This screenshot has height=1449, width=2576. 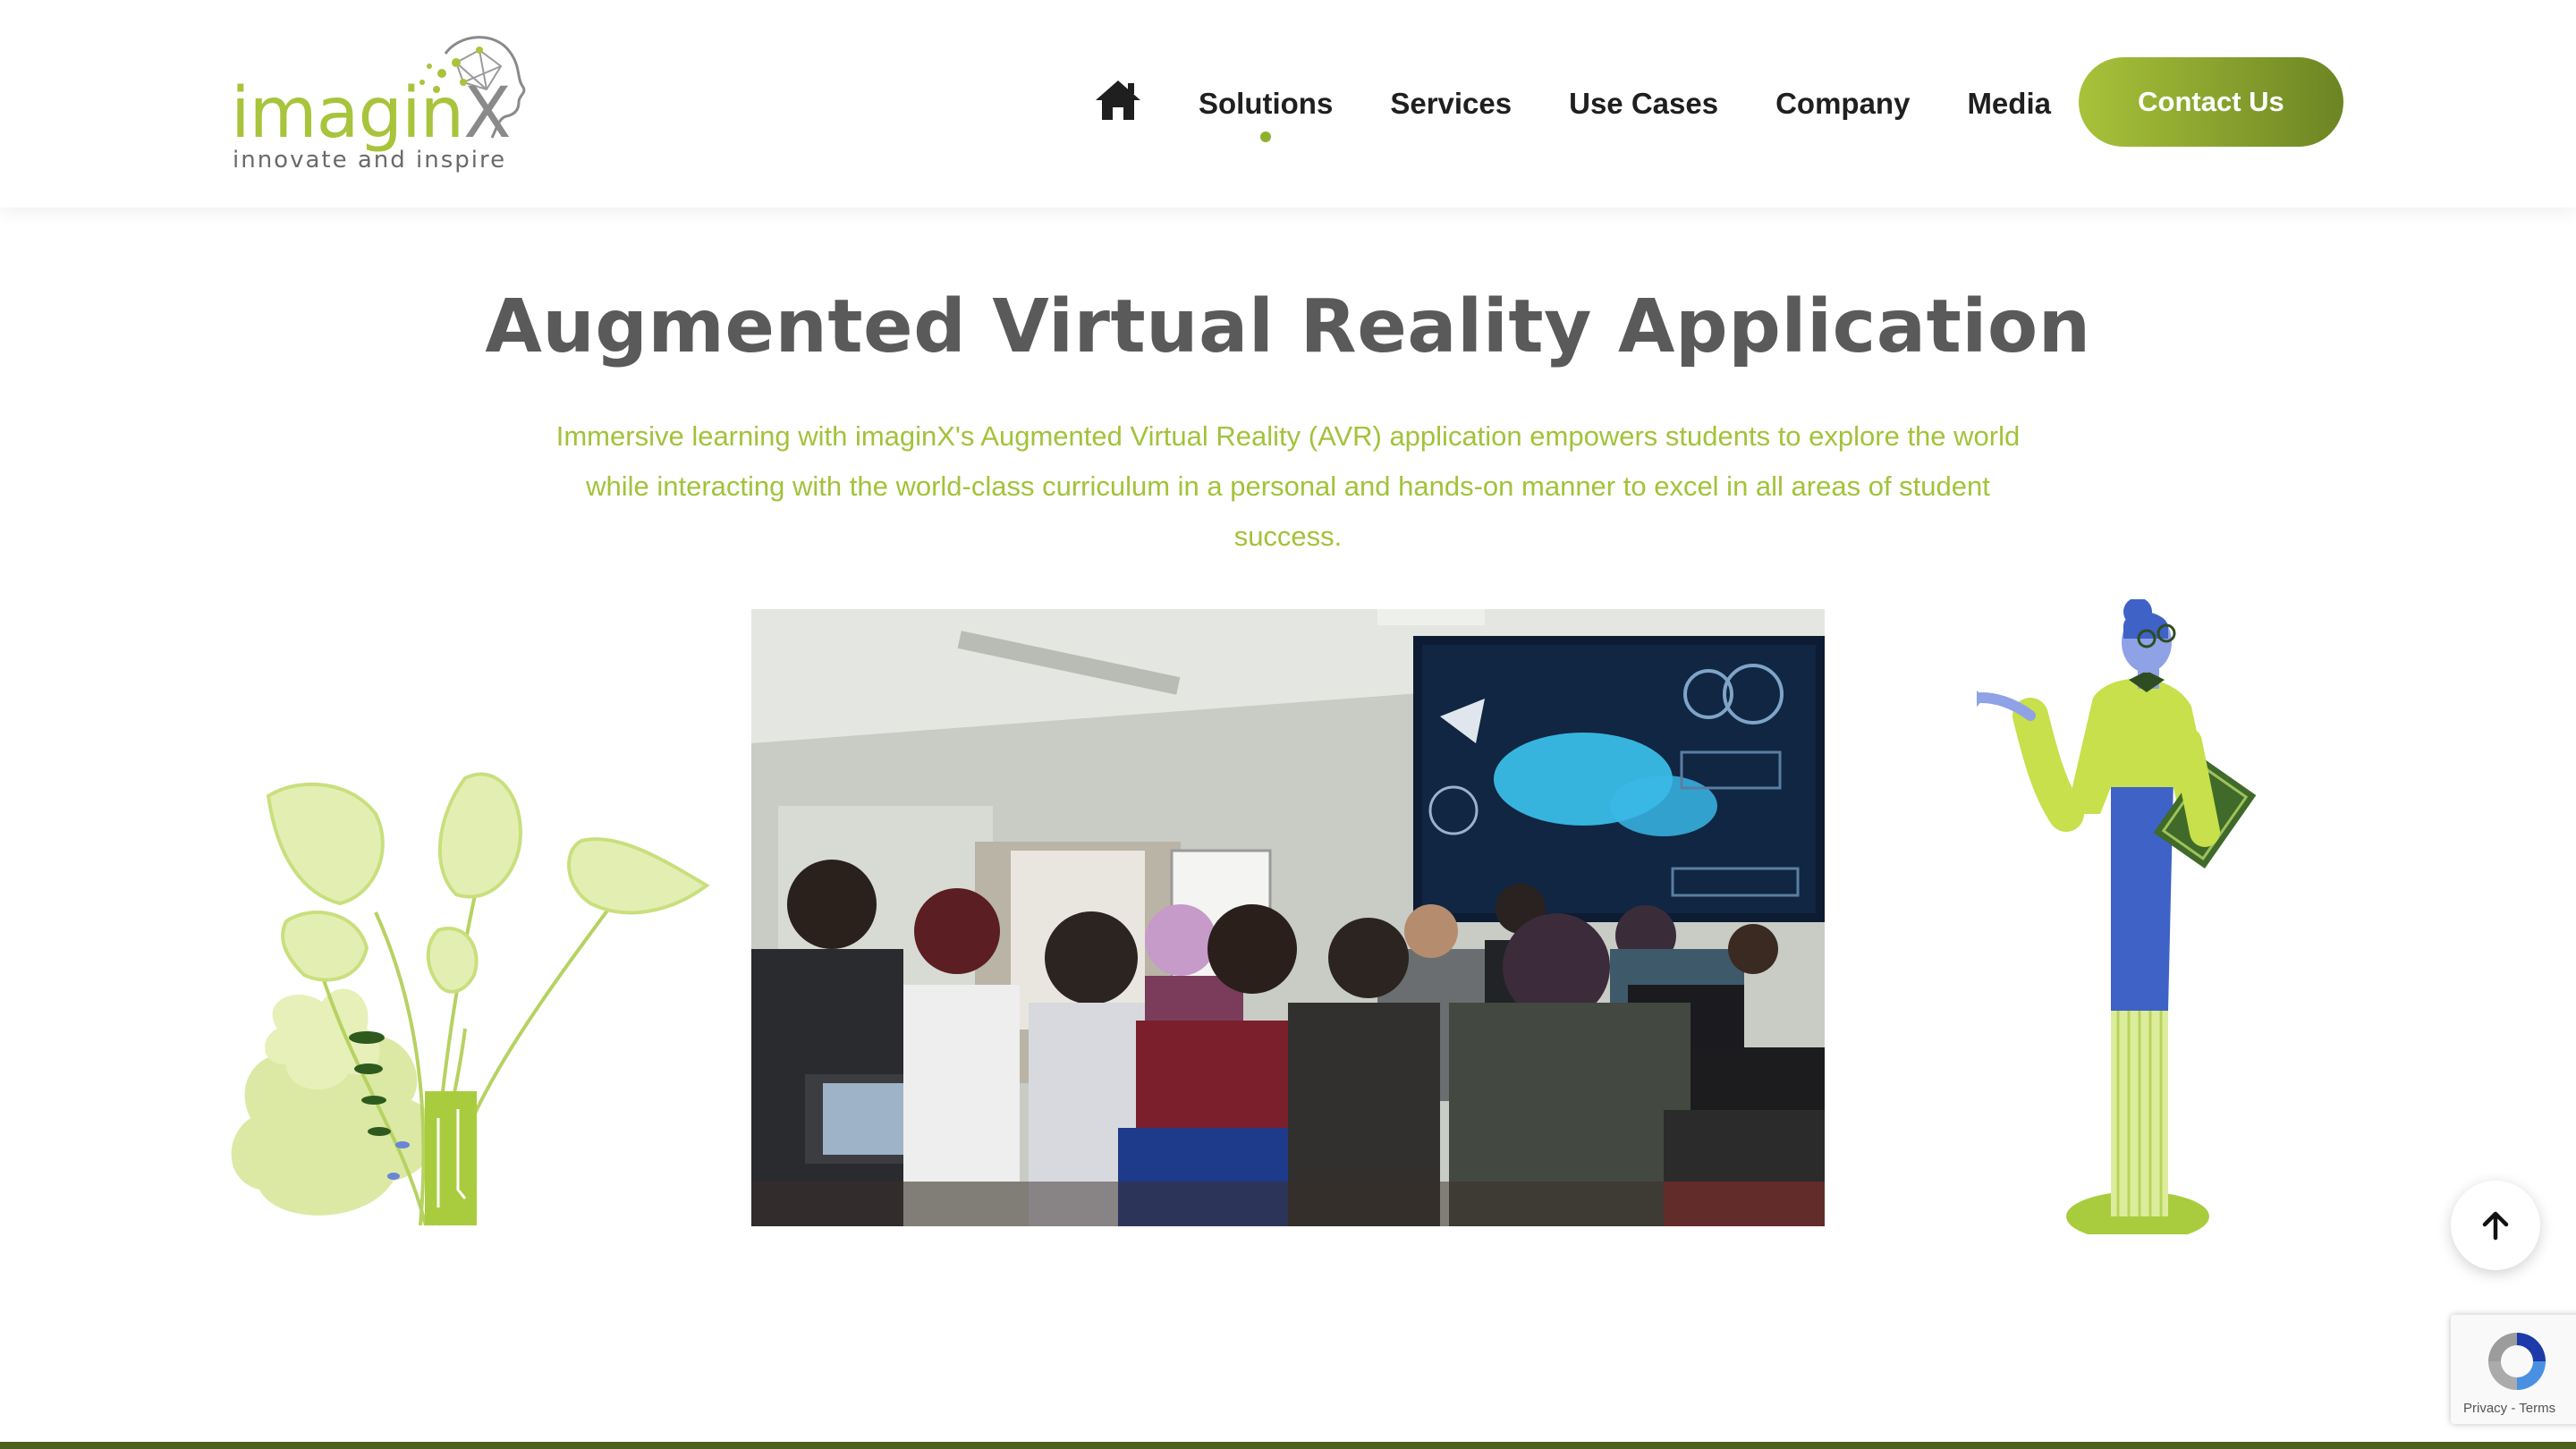 What do you see at coordinates (2509, 1408) in the screenshot?
I see `recaptcha-privacy-terms: Privacy - Terms` at bounding box center [2509, 1408].